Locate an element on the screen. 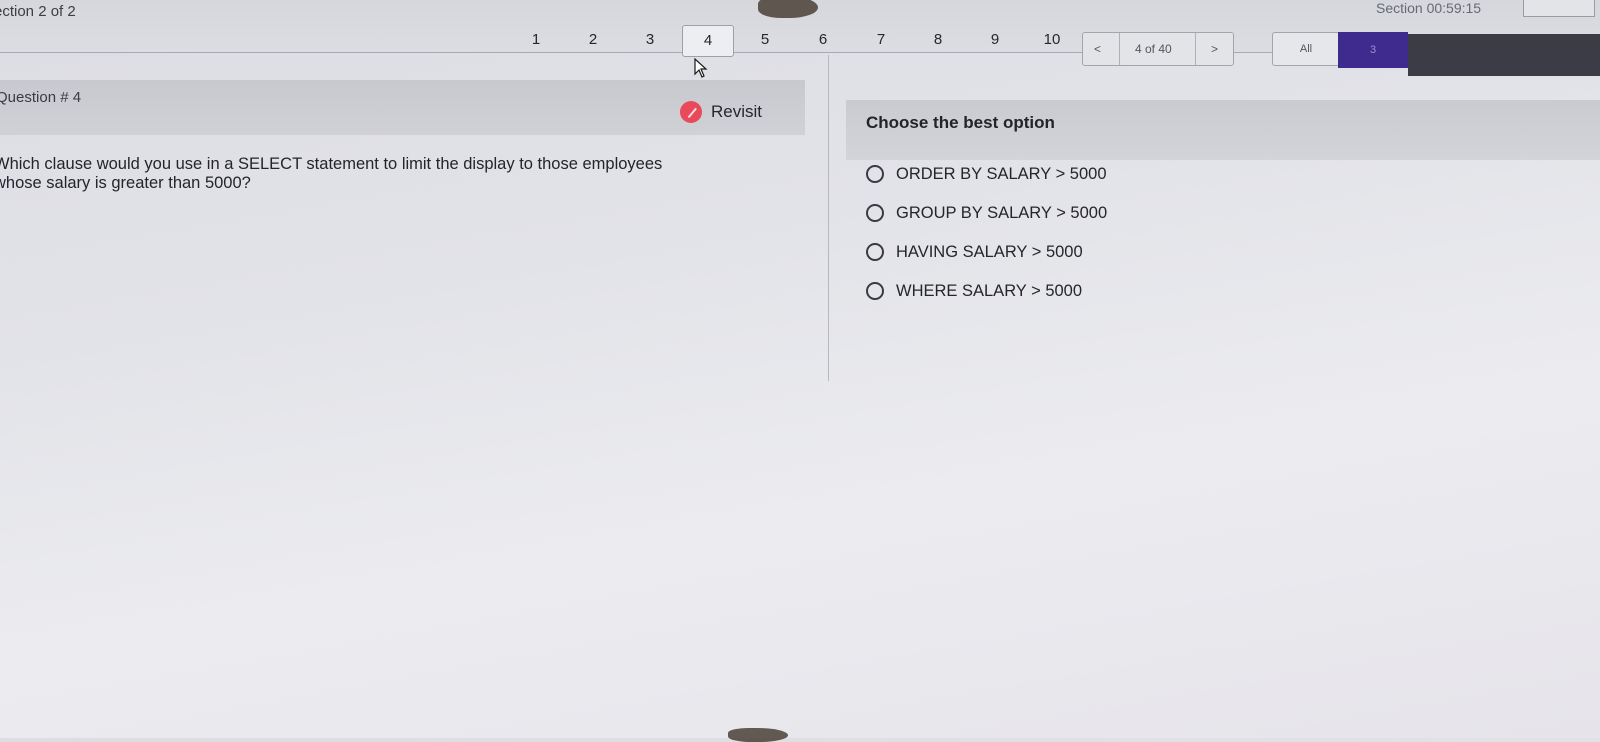  question-nav-5: 5 is located at coordinates (765, 39).